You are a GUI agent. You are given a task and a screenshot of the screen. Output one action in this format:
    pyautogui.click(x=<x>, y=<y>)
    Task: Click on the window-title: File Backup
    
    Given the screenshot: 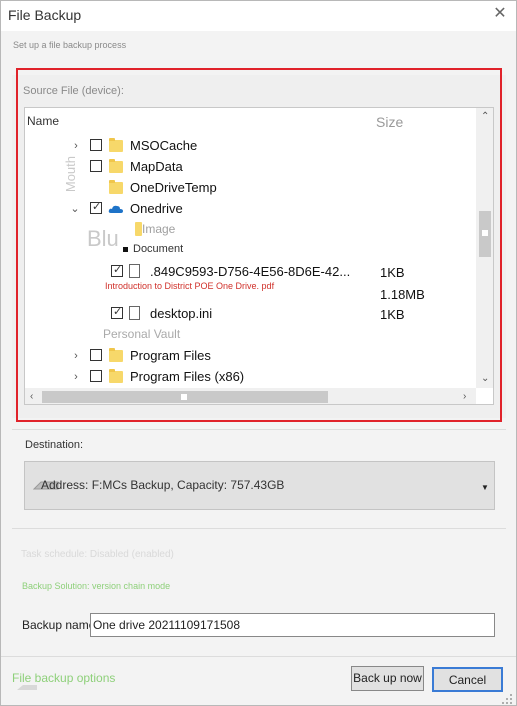 What is the action you would take?
    pyautogui.click(x=45, y=15)
    